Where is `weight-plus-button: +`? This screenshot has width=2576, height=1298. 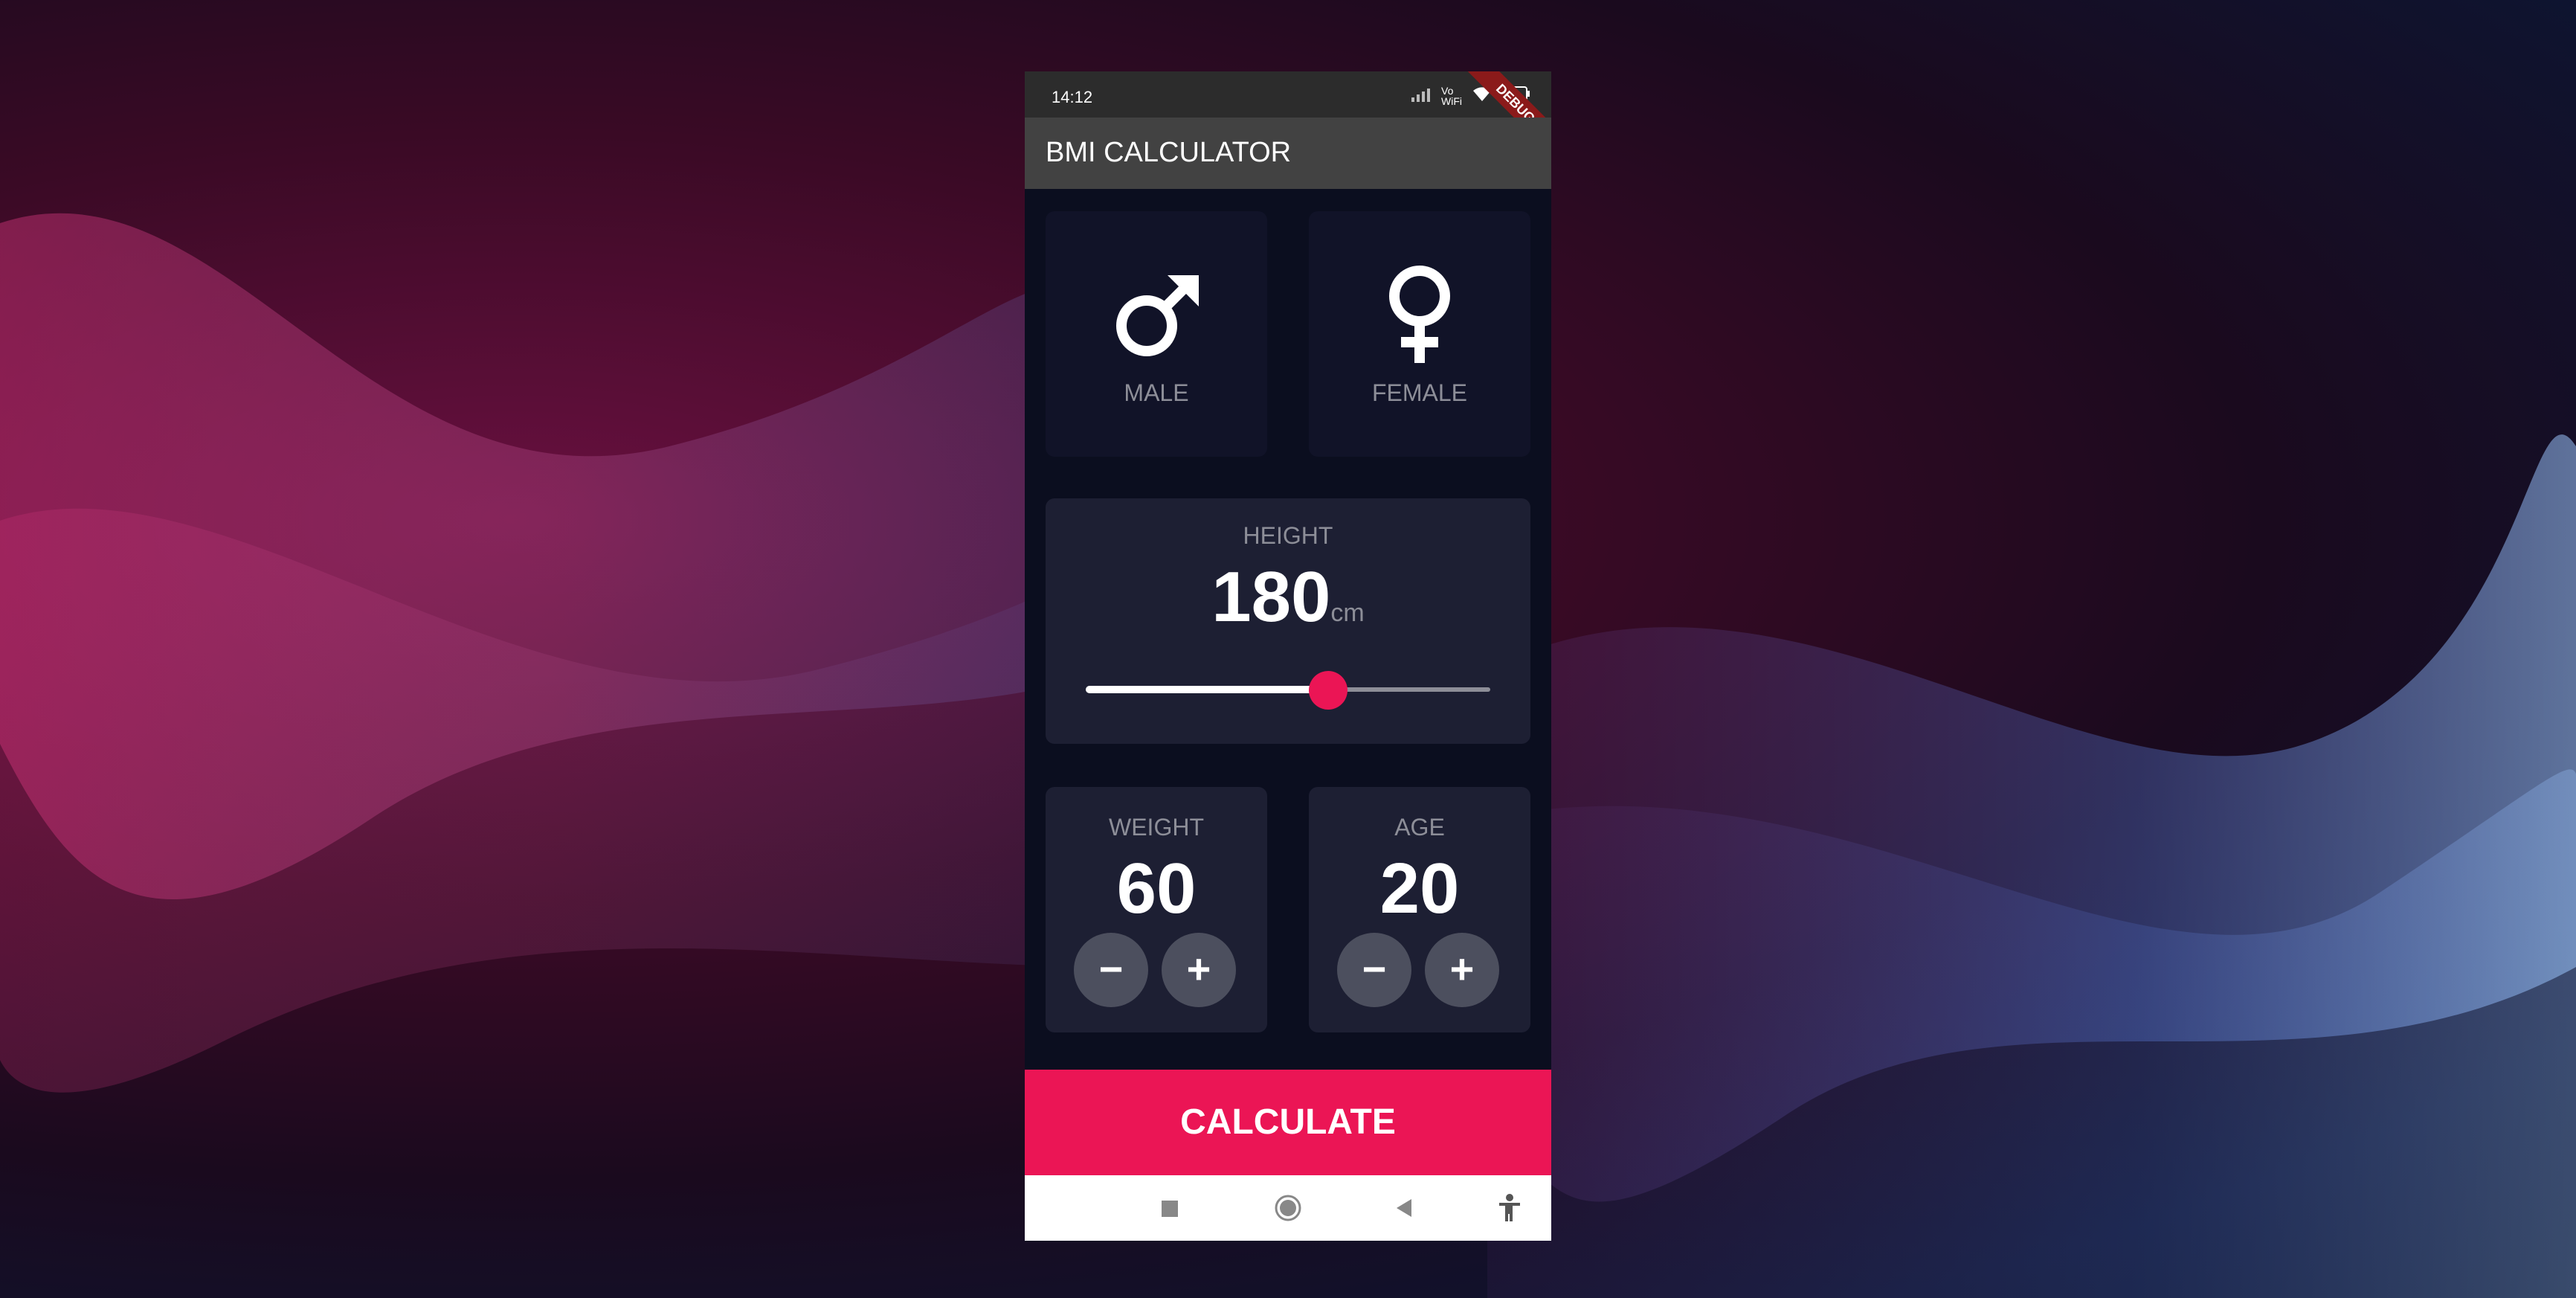
weight-plus-button: + is located at coordinates (1199, 970).